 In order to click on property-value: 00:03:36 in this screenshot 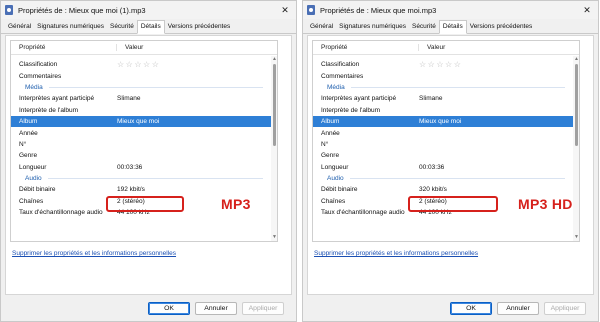, I will do `click(130, 167)`.